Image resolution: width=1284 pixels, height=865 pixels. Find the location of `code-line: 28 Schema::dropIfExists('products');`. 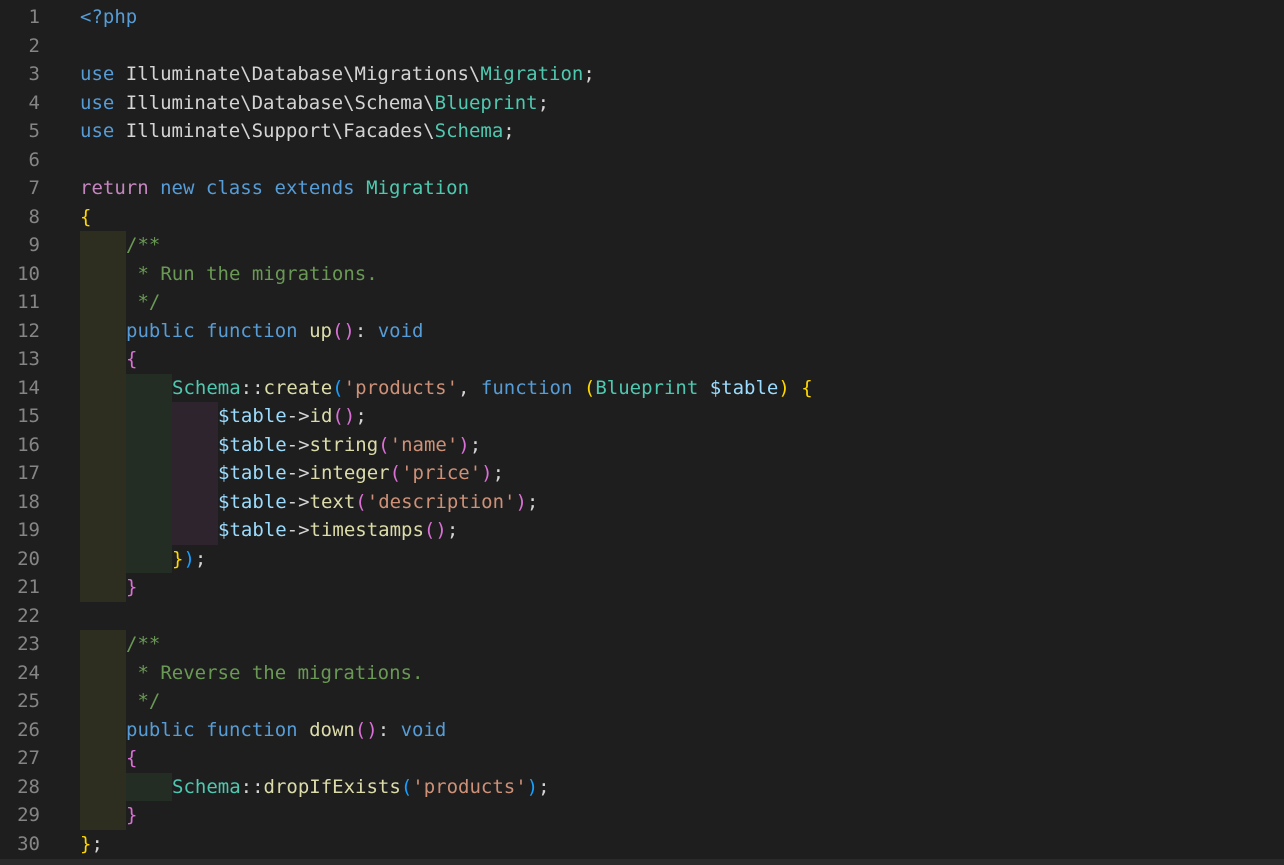

code-line: 28 Schema::dropIfExists('products'); is located at coordinates (642, 786).